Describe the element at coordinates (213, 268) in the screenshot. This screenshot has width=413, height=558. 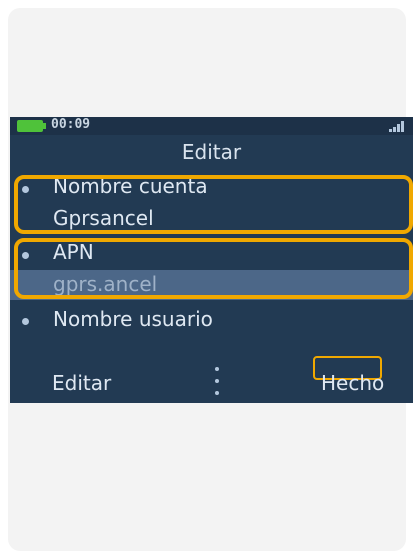
I see `annotation-outline-apn` at that location.